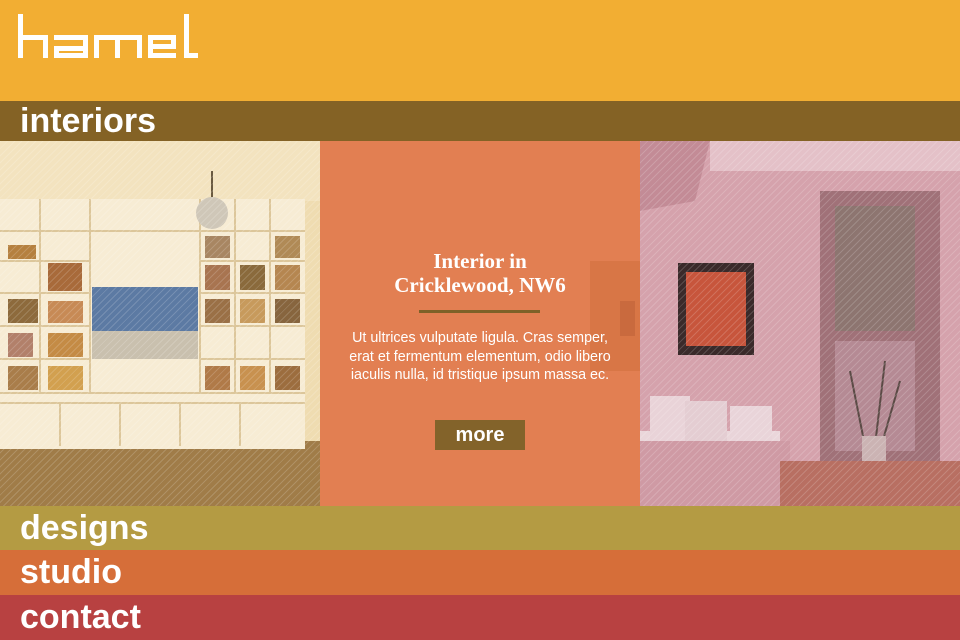 This screenshot has height=640, width=960. I want to click on nav-studio: studio, so click(480, 572).